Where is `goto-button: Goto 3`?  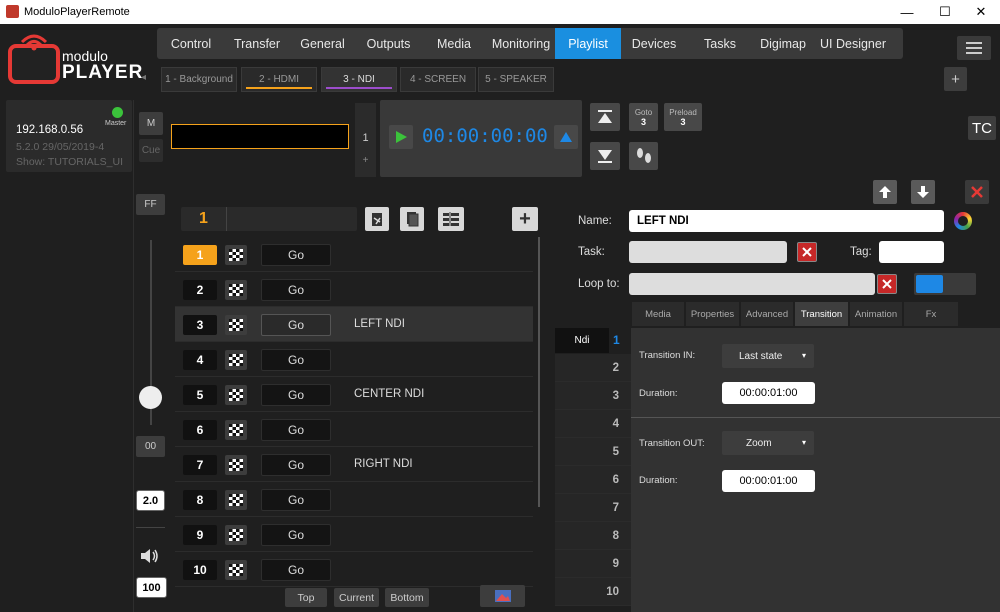
goto-button: Goto 3 is located at coordinates (643, 117).